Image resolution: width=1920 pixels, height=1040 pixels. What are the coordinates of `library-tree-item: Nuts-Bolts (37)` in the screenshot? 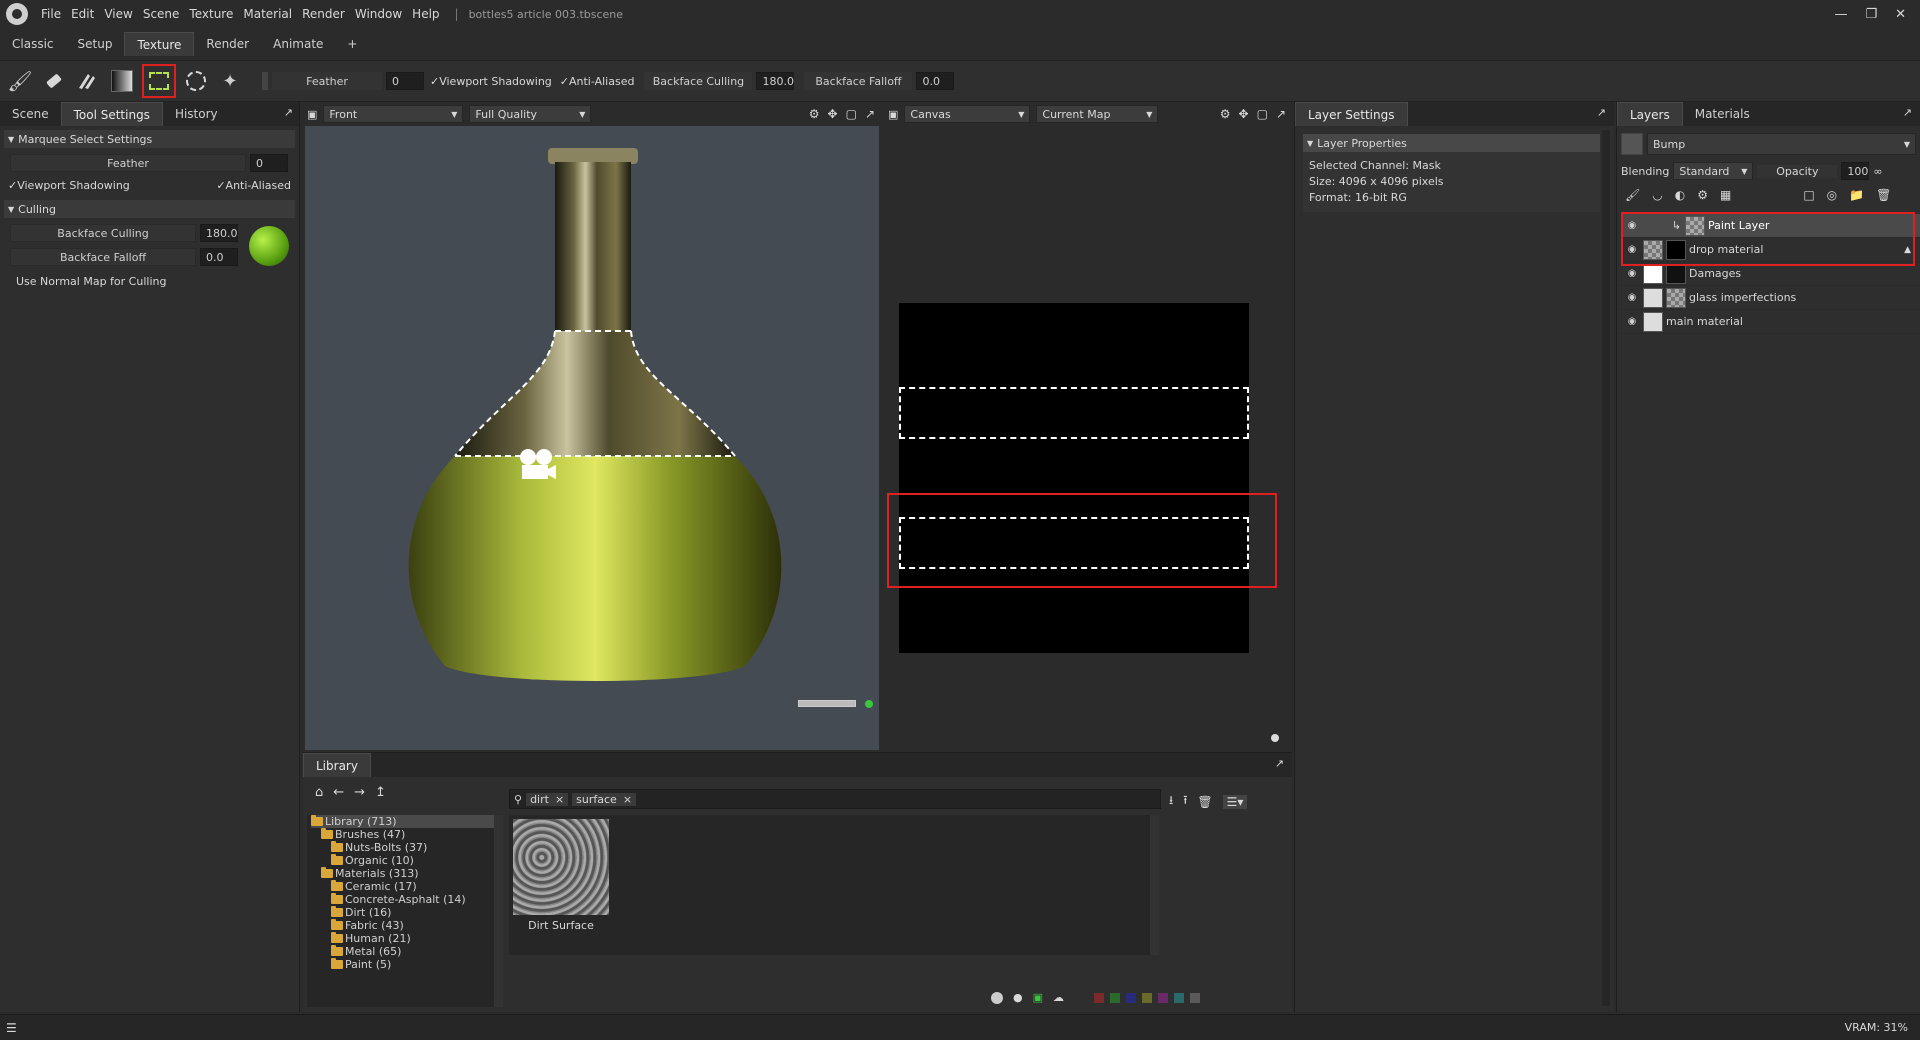 It's located at (407, 847).